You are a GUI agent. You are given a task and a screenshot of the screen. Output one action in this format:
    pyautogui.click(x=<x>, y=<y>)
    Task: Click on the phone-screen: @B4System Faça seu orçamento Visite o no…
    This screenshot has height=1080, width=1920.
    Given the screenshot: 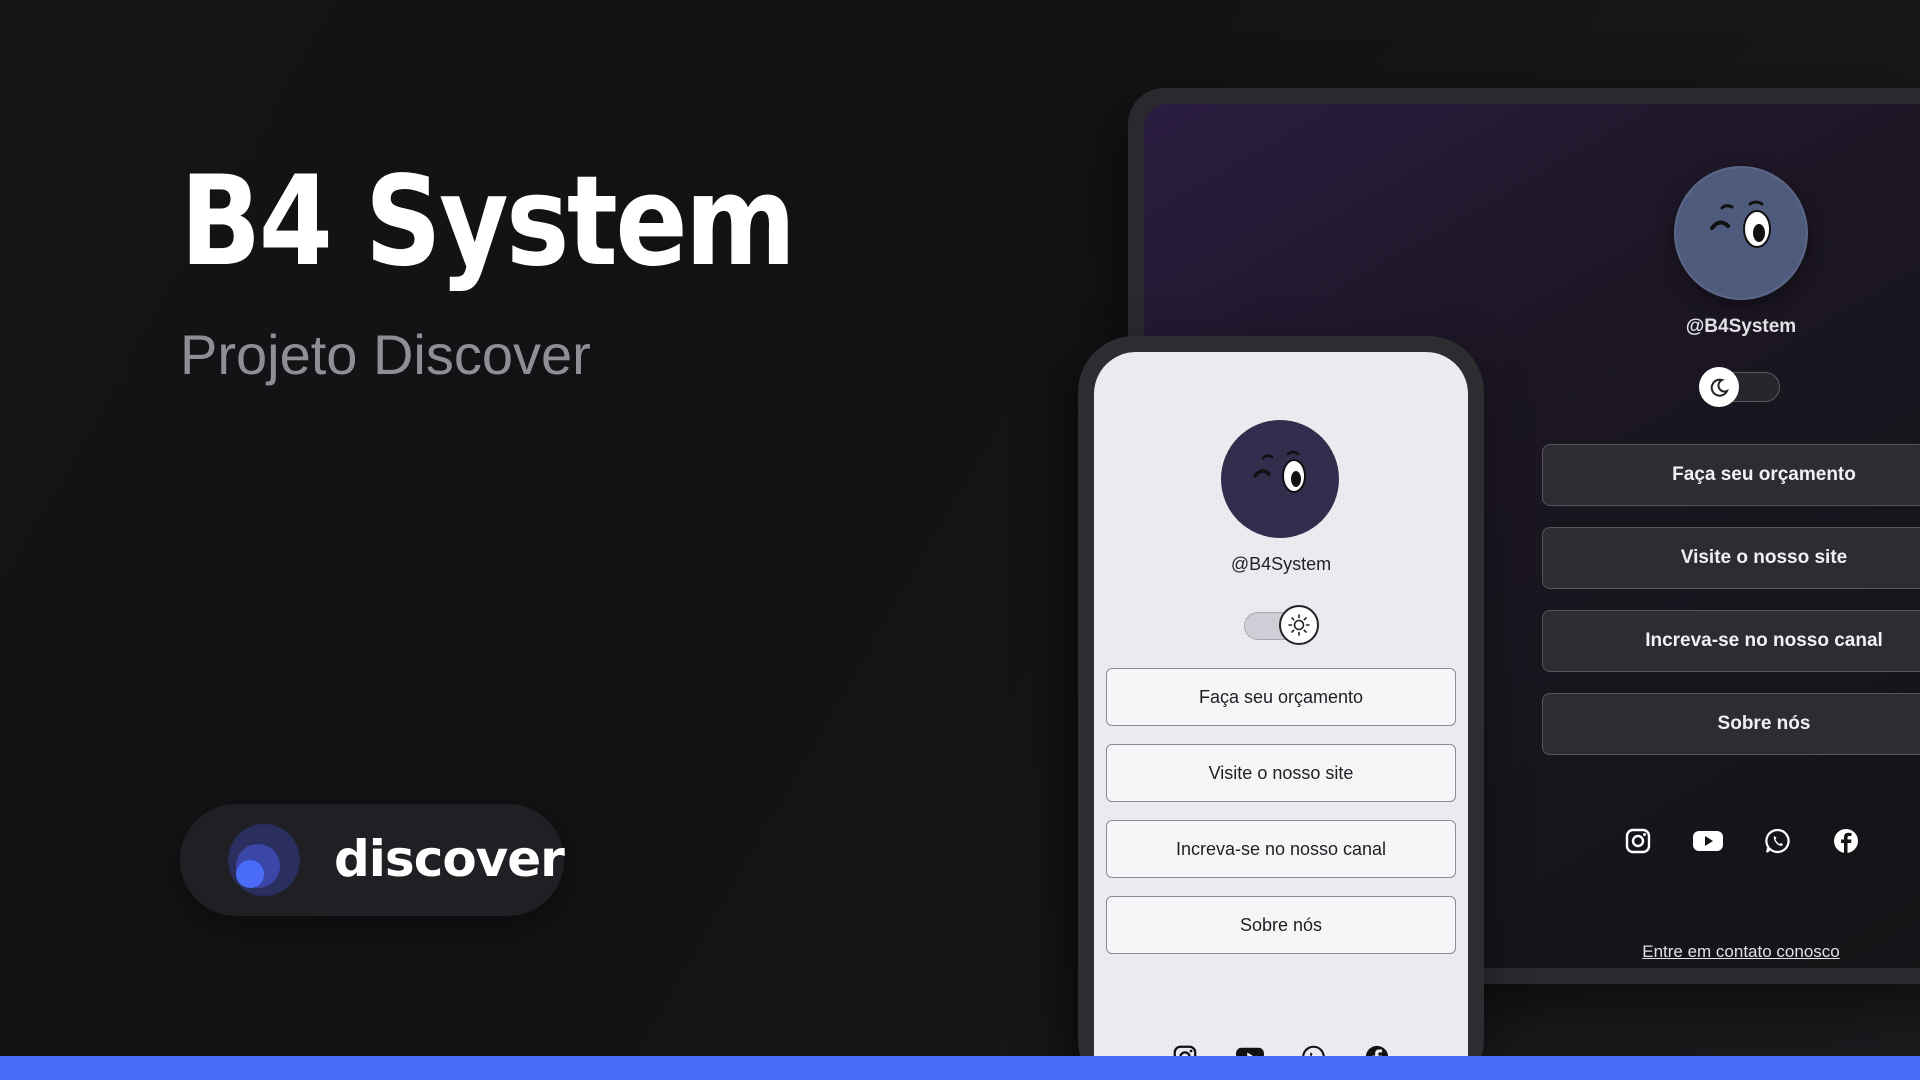 What is the action you would take?
    pyautogui.click(x=1281, y=716)
    